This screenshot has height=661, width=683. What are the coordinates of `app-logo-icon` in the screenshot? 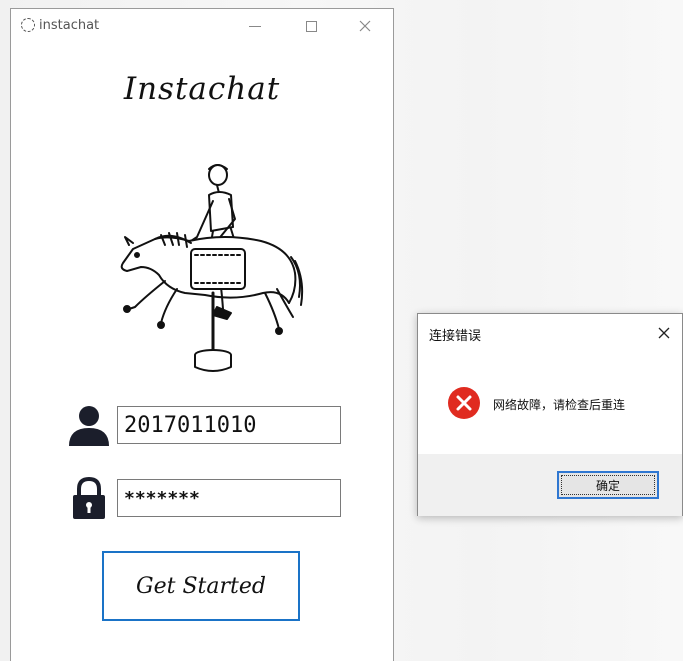 It's located at (28, 25).